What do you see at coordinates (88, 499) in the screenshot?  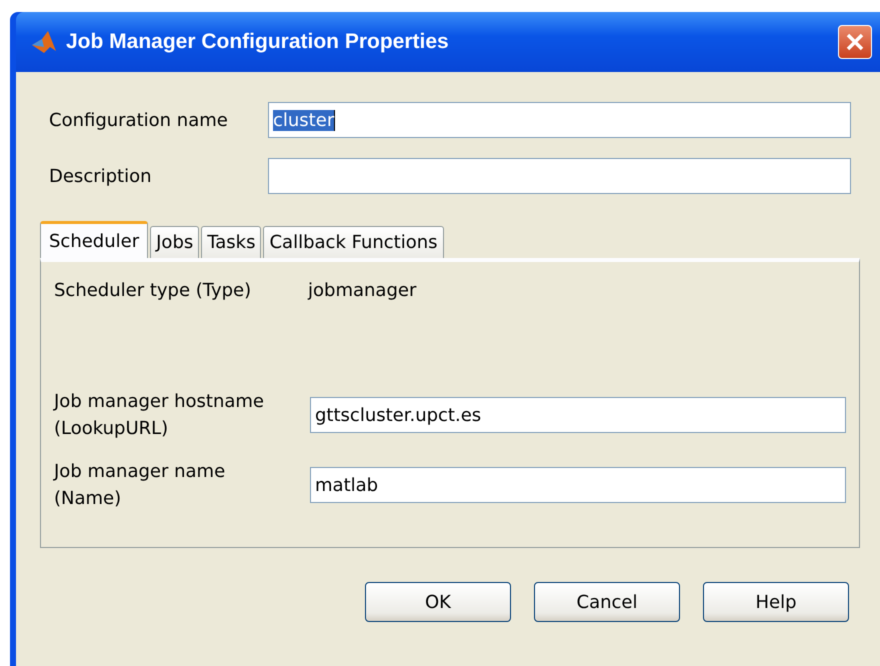 I see `field-label: (Name)` at bounding box center [88, 499].